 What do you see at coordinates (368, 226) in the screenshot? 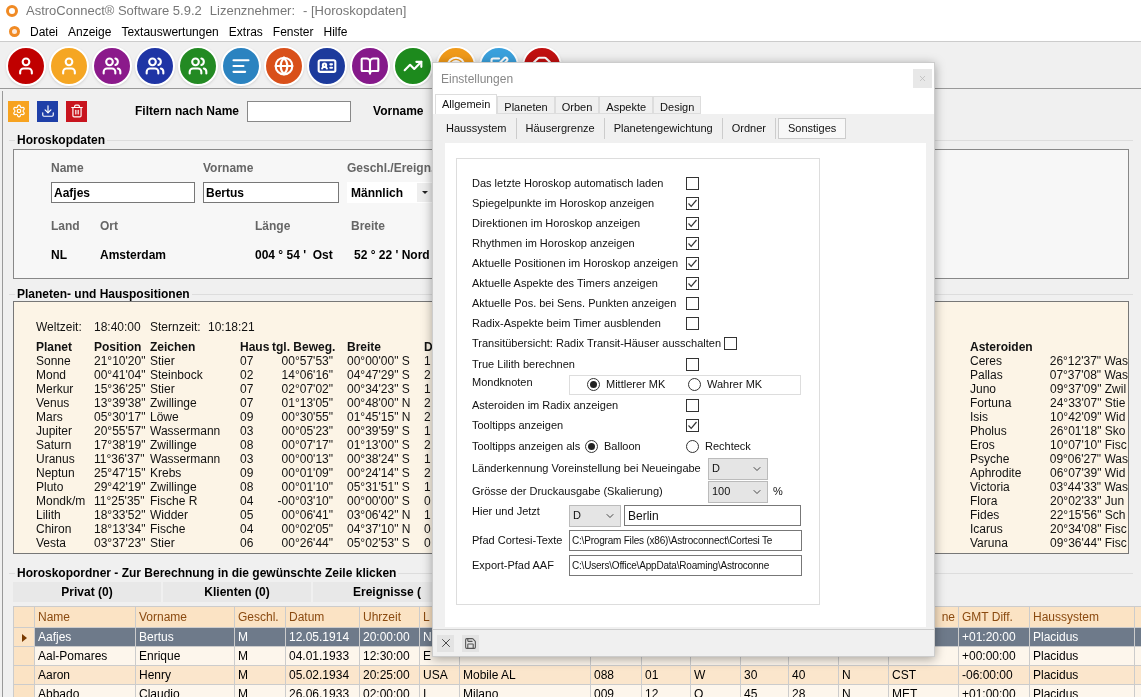
I see `field-label: Breite` at bounding box center [368, 226].